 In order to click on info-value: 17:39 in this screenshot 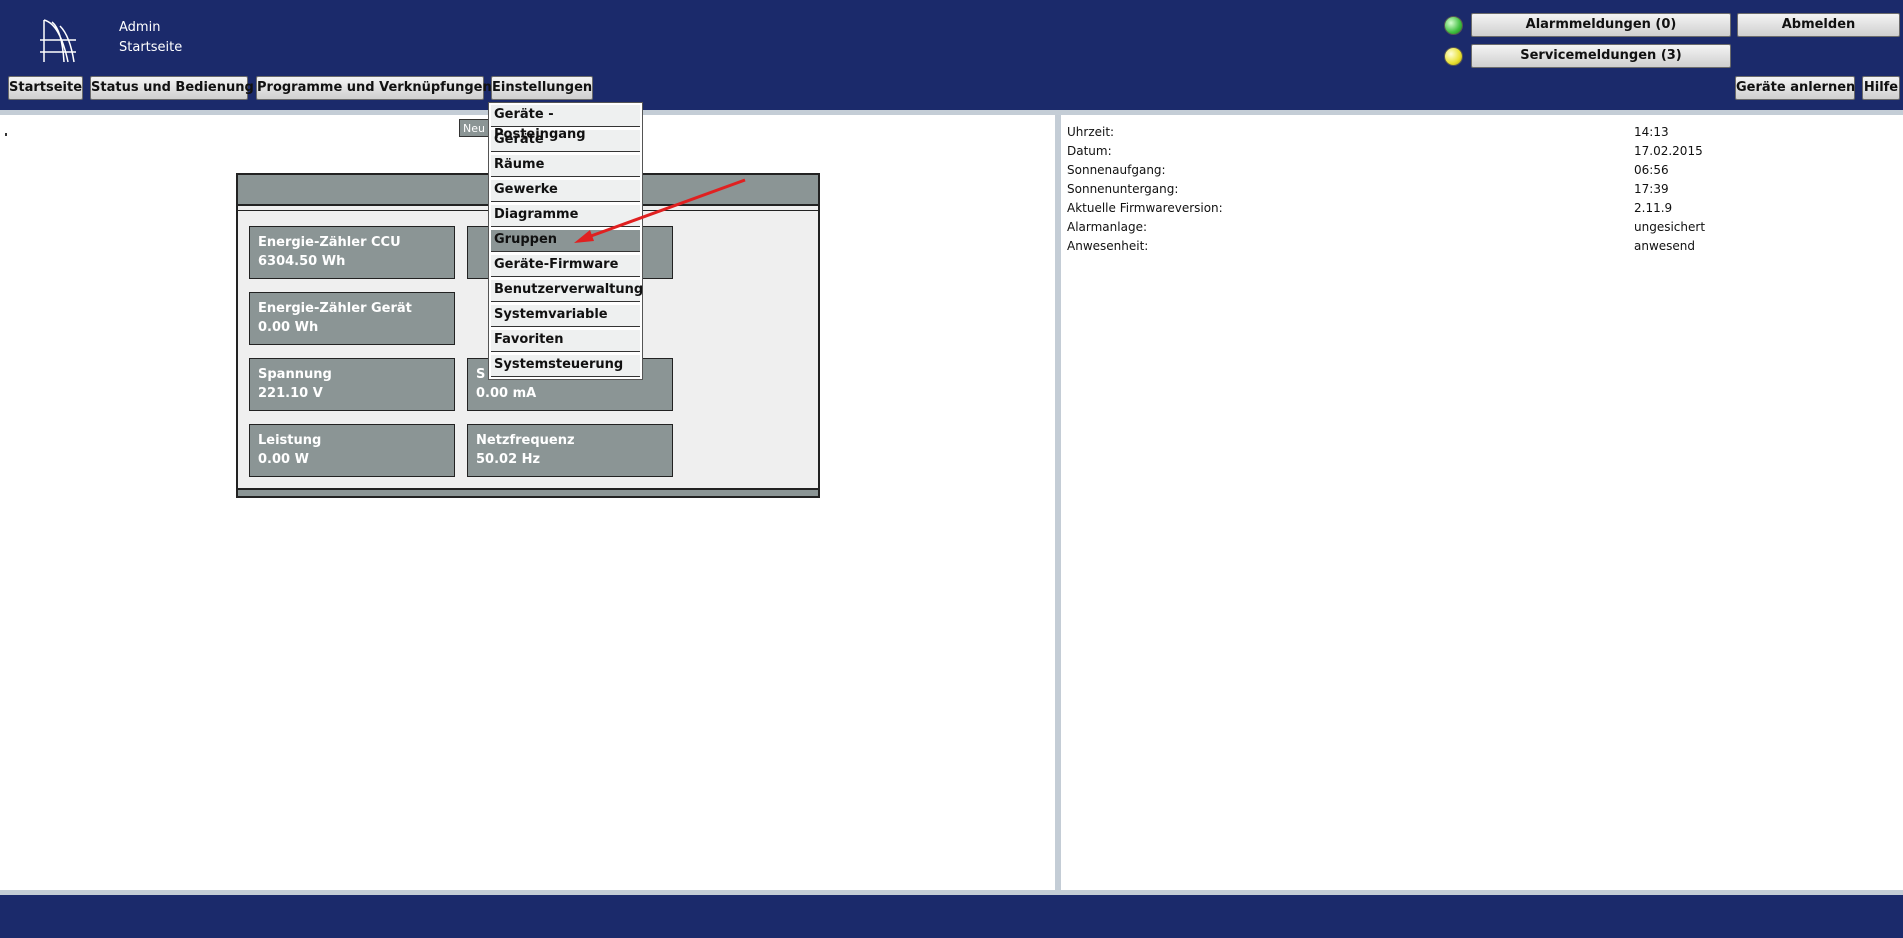, I will do `click(1651, 189)`.